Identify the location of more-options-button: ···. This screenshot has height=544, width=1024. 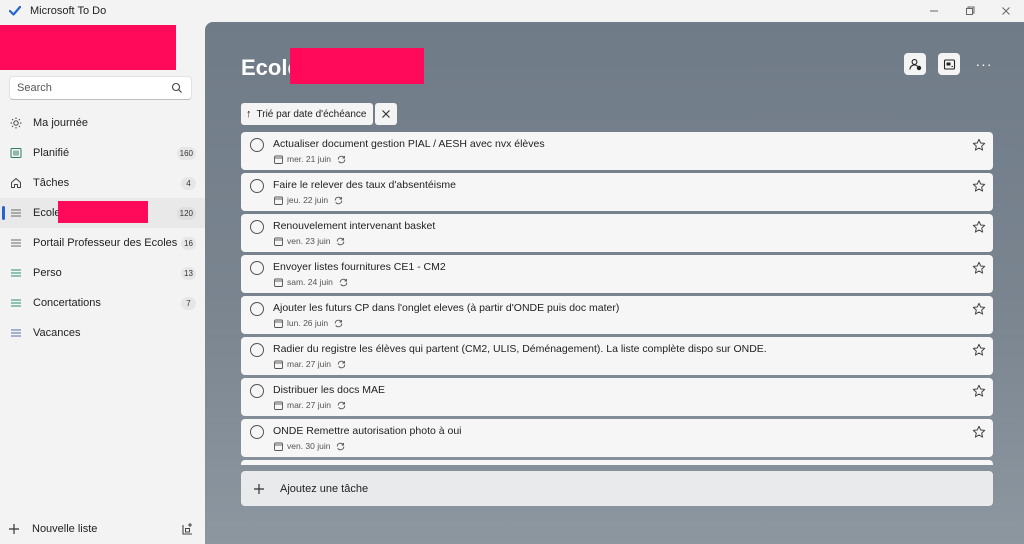
(984, 64).